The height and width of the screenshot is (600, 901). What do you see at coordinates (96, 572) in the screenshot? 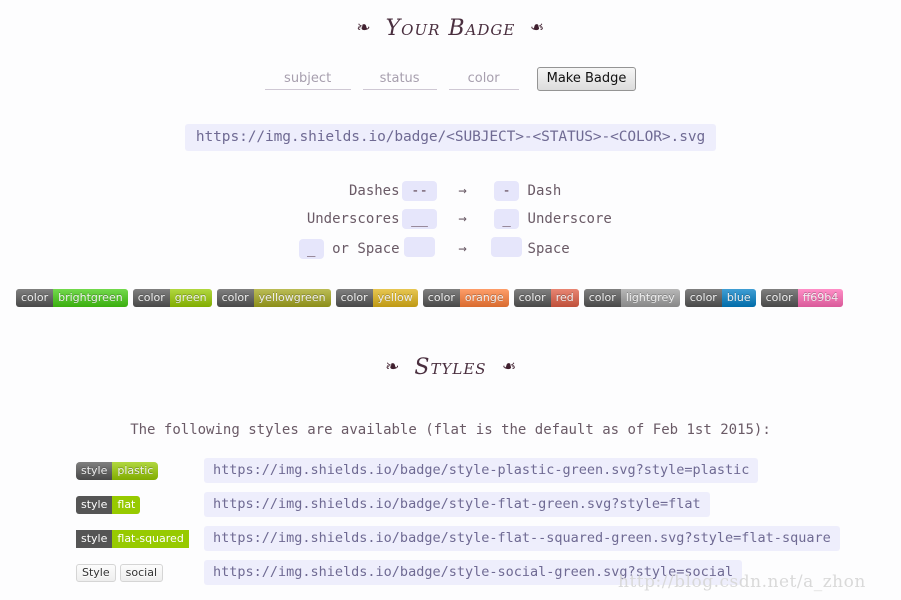
I see `badge-label: Style` at bounding box center [96, 572].